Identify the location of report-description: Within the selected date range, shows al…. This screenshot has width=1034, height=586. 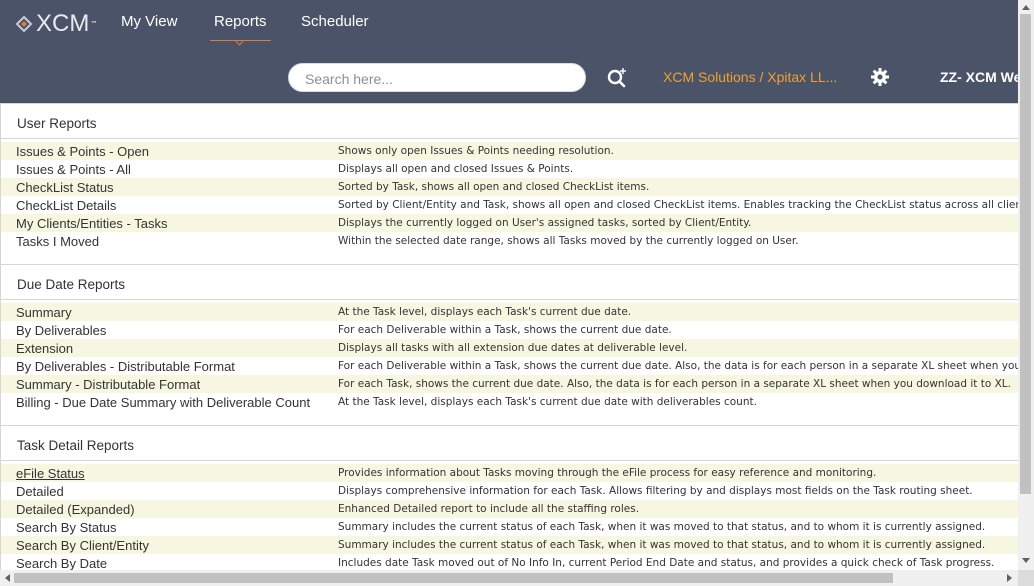
(568, 241).